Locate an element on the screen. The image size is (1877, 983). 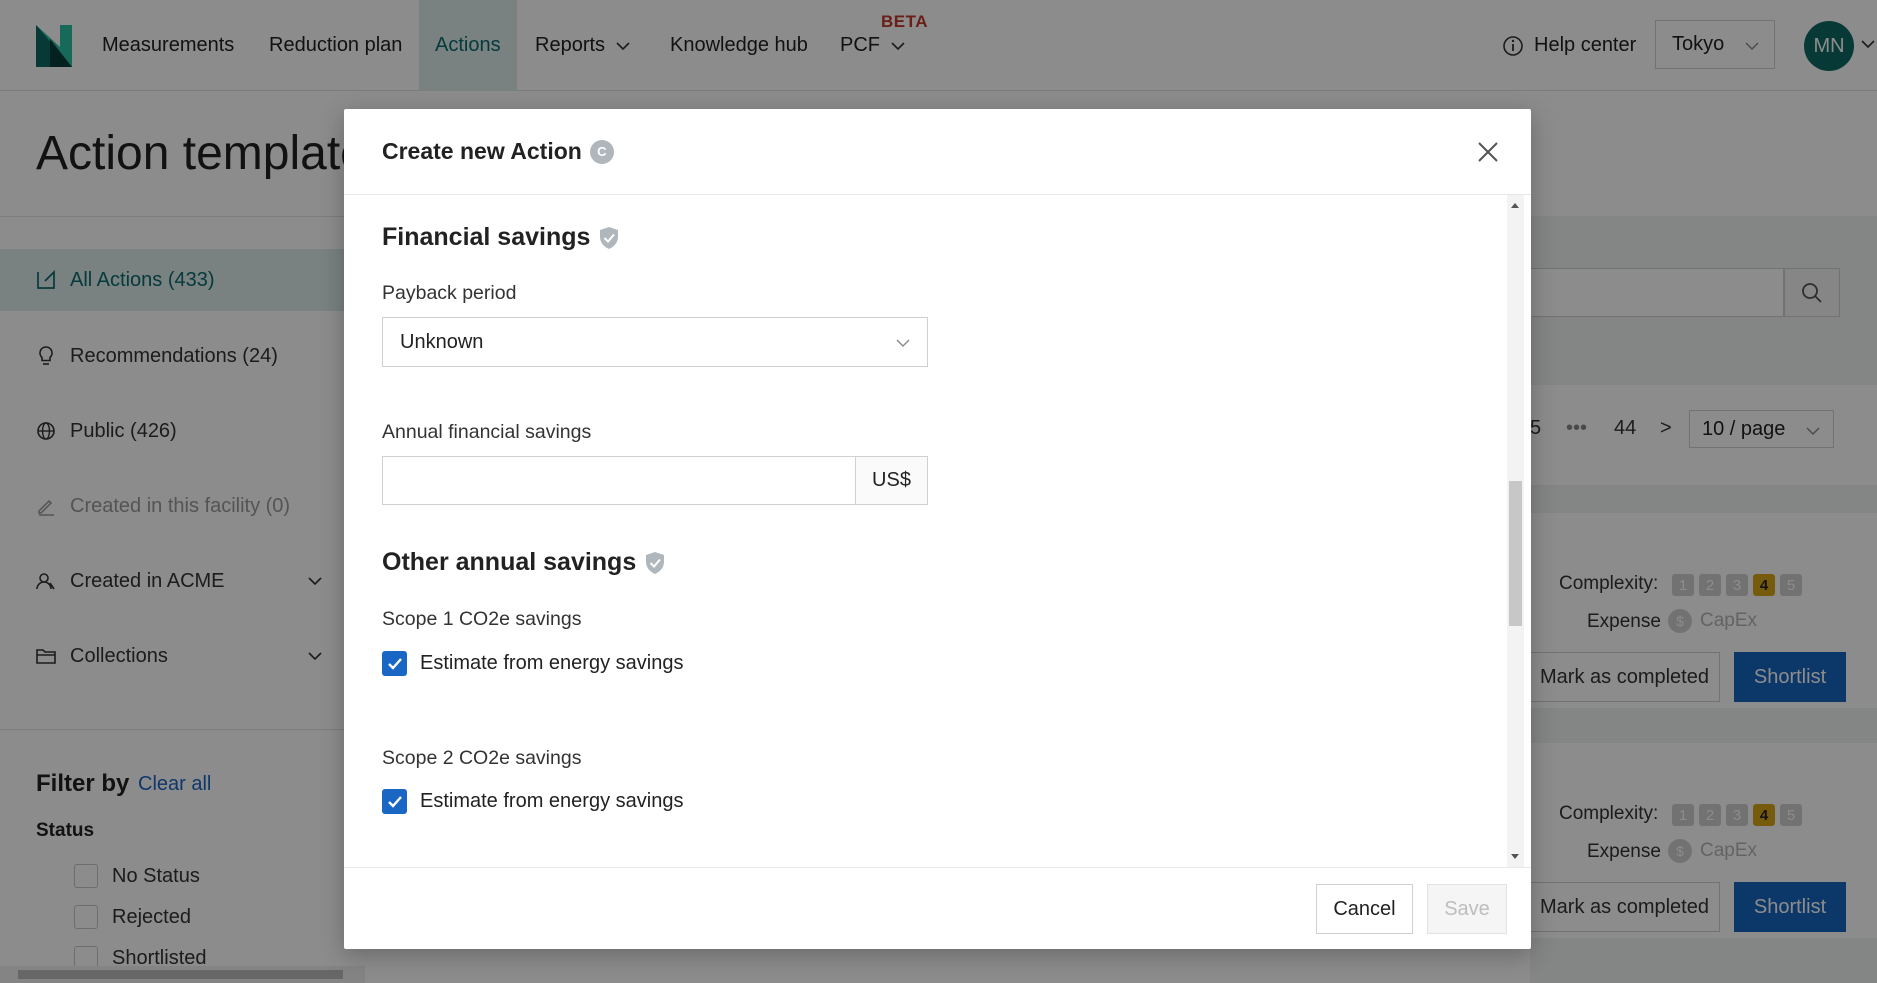
cancel-button: Cancel is located at coordinates (1364, 909).